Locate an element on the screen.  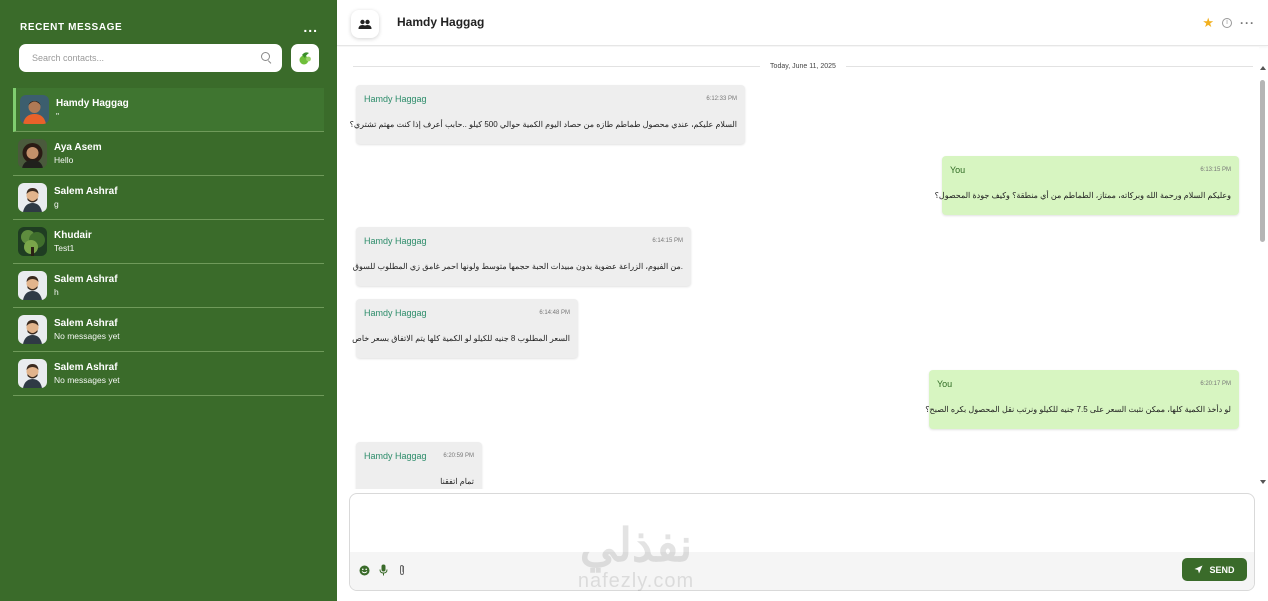
people-icon is located at coordinates (365, 24).